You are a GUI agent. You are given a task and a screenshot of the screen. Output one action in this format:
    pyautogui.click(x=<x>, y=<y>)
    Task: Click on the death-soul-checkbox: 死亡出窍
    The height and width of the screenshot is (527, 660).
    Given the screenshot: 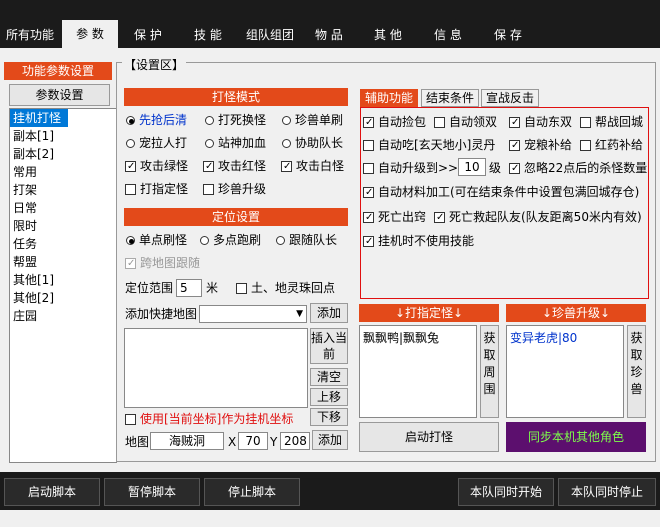 What is the action you would take?
    pyautogui.click(x=394, y=217)
    